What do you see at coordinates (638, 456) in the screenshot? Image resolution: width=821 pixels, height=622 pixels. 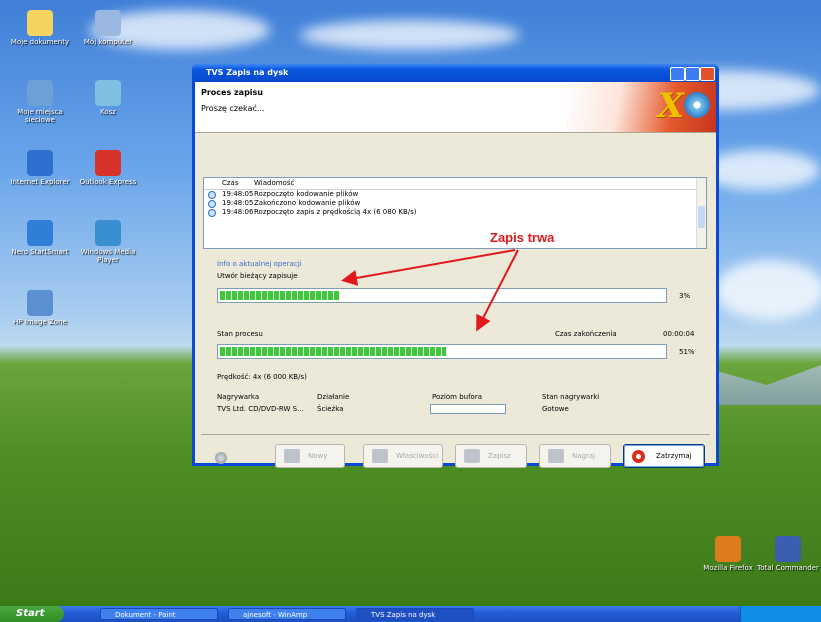 I see `stop-icon` at bounding box center [638, 456].